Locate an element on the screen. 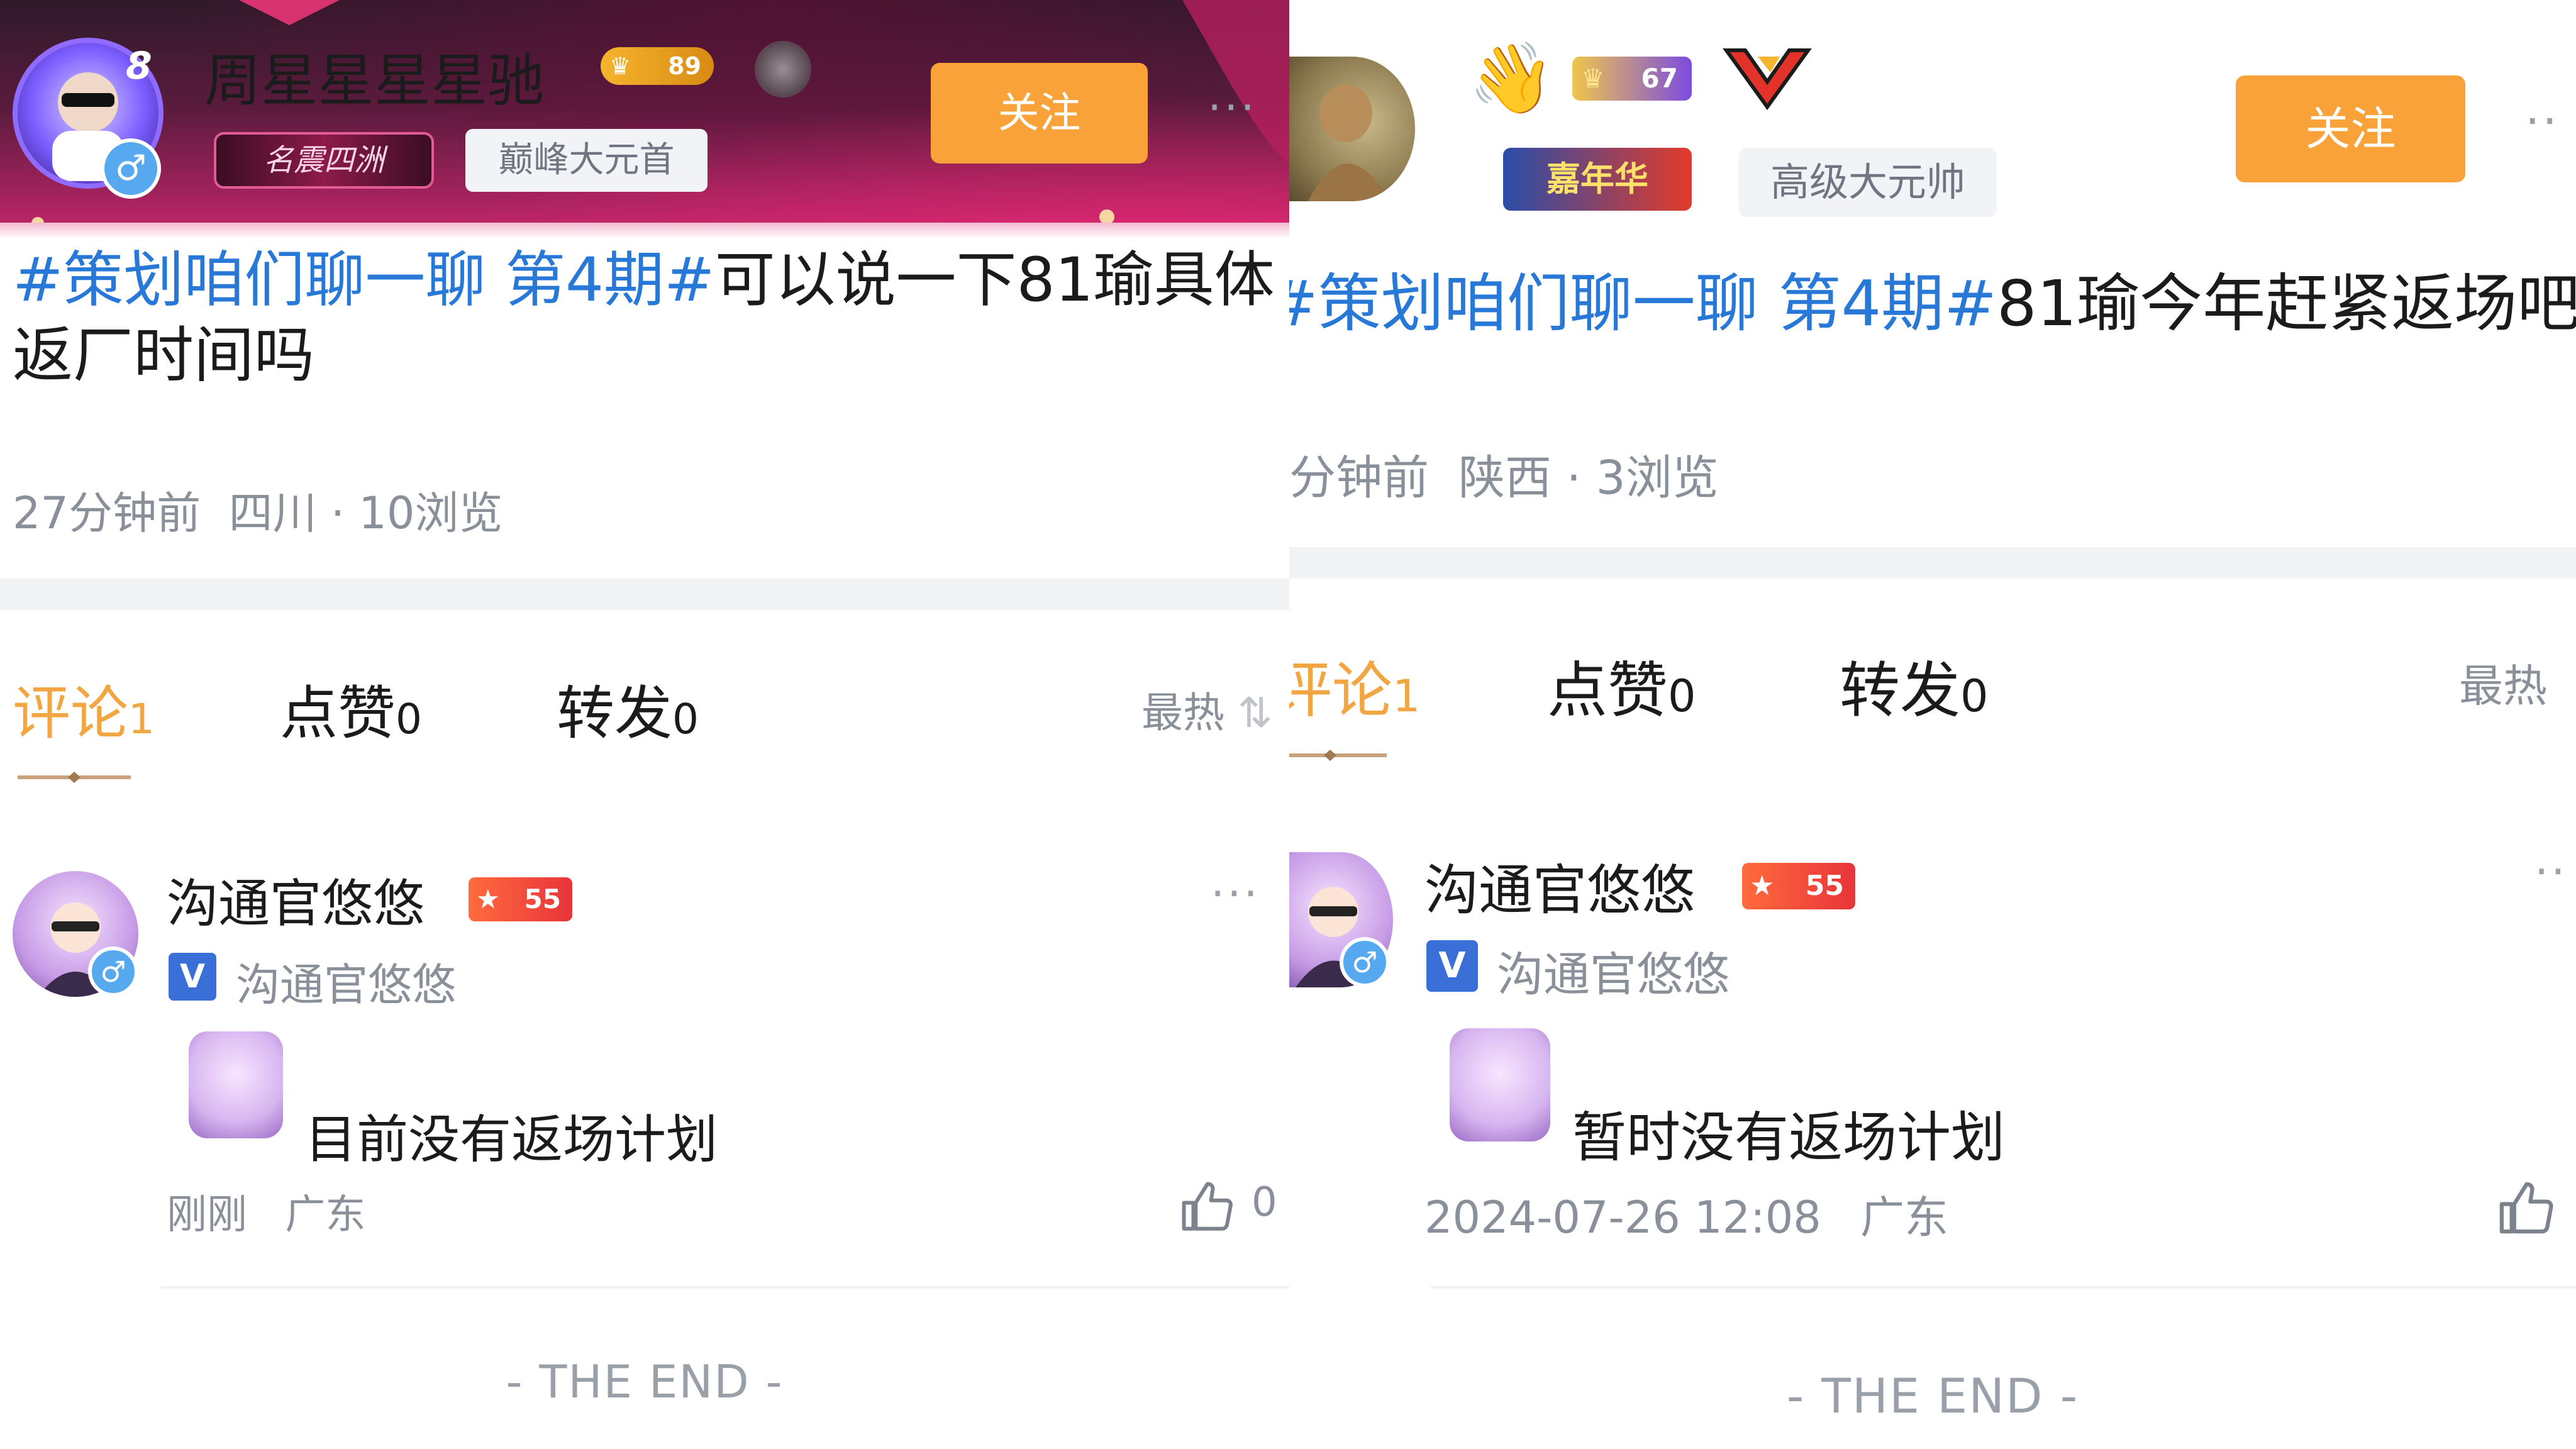 This screenshot has width=2576, height=1449. post-content: #策划咱们聊一聊 第4期#81瑜今年赶紧返场吧 is located at coordinates (1932, 303).